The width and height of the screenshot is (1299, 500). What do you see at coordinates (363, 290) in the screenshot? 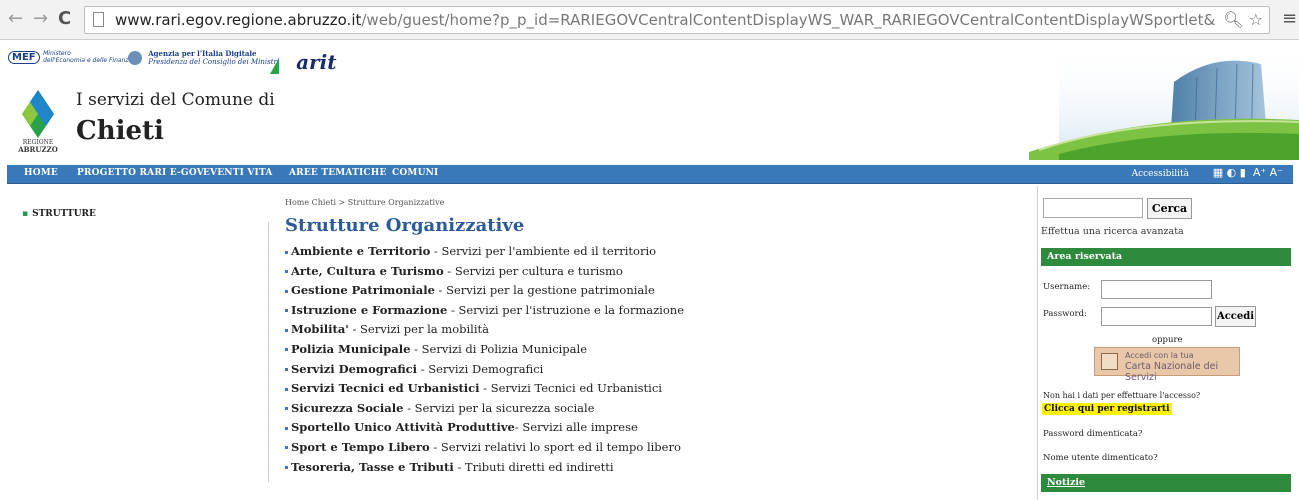
I see `category-link: Gestione Patrimoniale` at bounding box center [363, 290].